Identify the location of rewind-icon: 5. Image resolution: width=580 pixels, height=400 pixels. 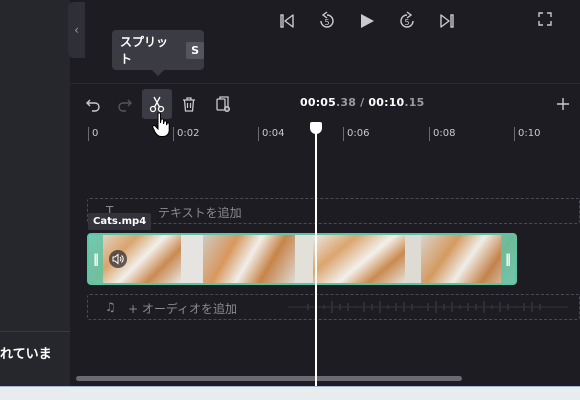
(327, 19).